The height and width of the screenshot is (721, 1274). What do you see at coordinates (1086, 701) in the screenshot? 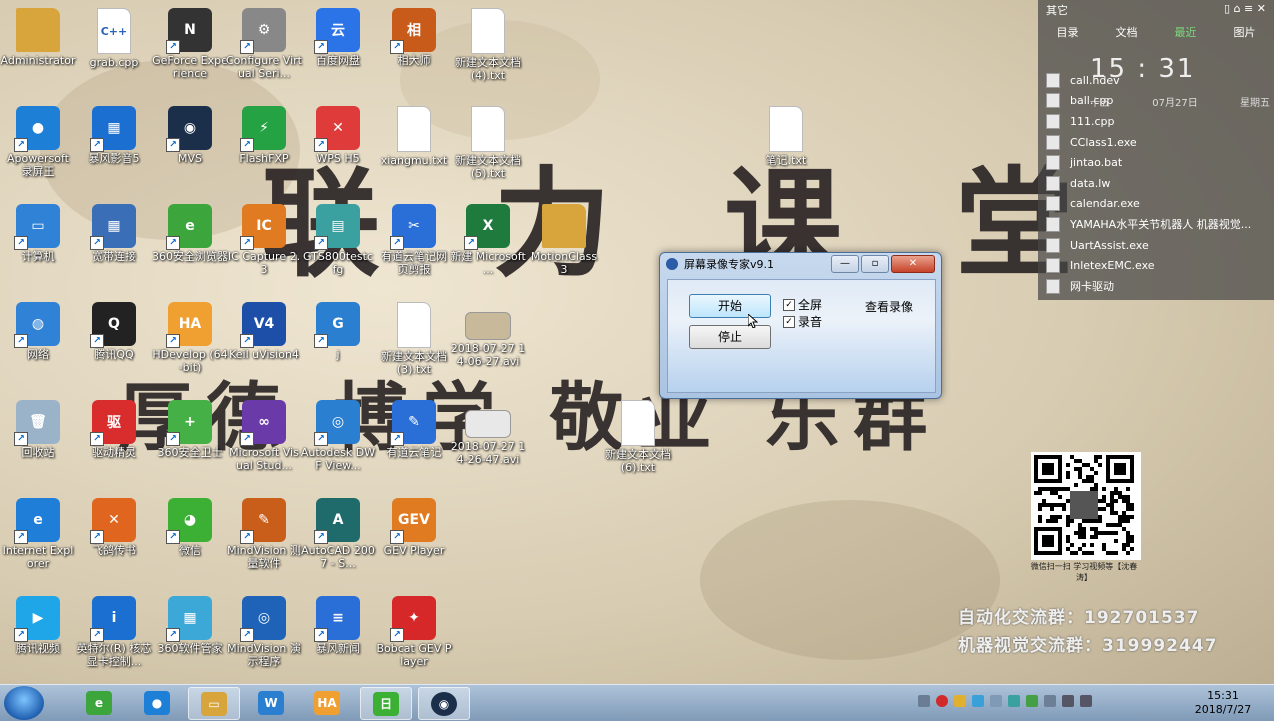
I see `tray-volume-icon` at bounding box center [1086, 701].